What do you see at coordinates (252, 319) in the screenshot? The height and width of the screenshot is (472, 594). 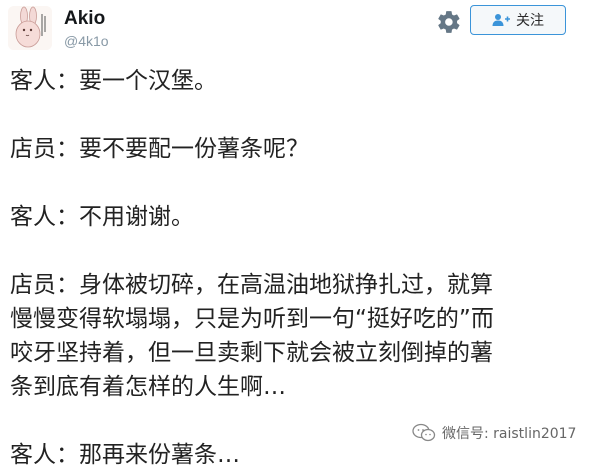 I see `tweet-line: 慢慢变得软塌塌，只是为听到一句“挺好吃的”而` at bounding box center [252, 319].